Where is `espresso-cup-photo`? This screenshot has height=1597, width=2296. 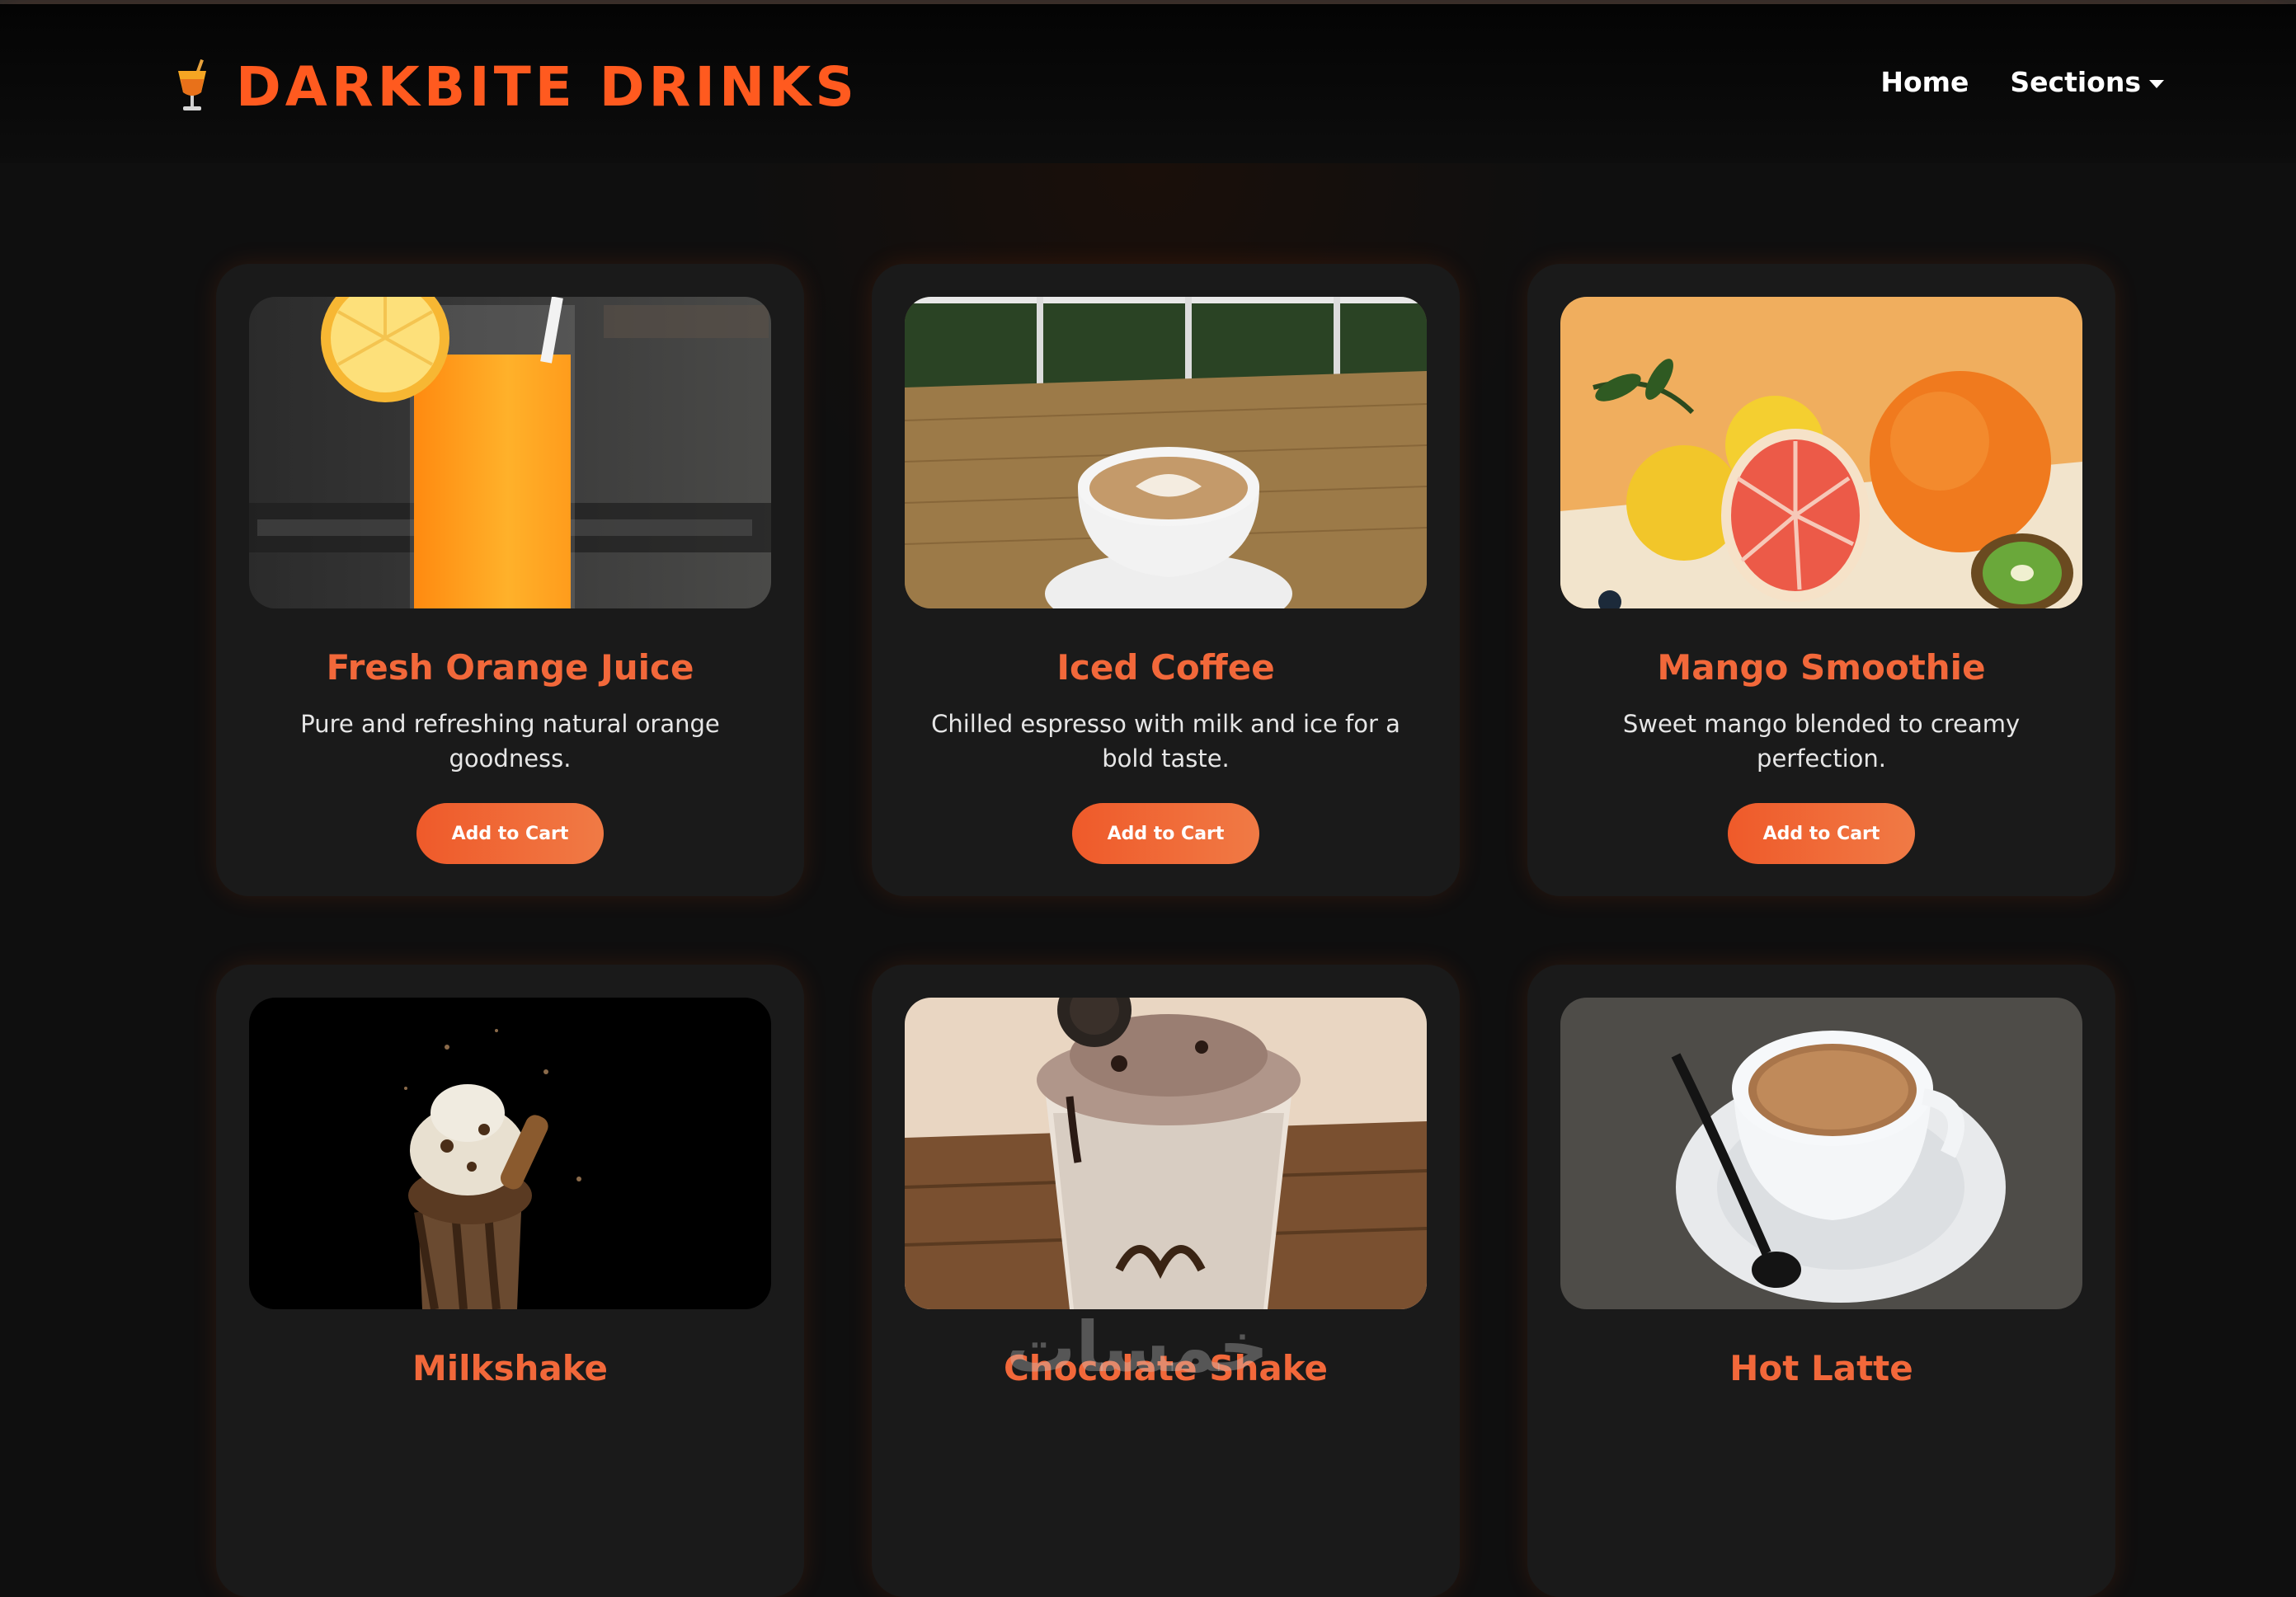
espresso-cup-photo is located at coordinates (1821, 1153).